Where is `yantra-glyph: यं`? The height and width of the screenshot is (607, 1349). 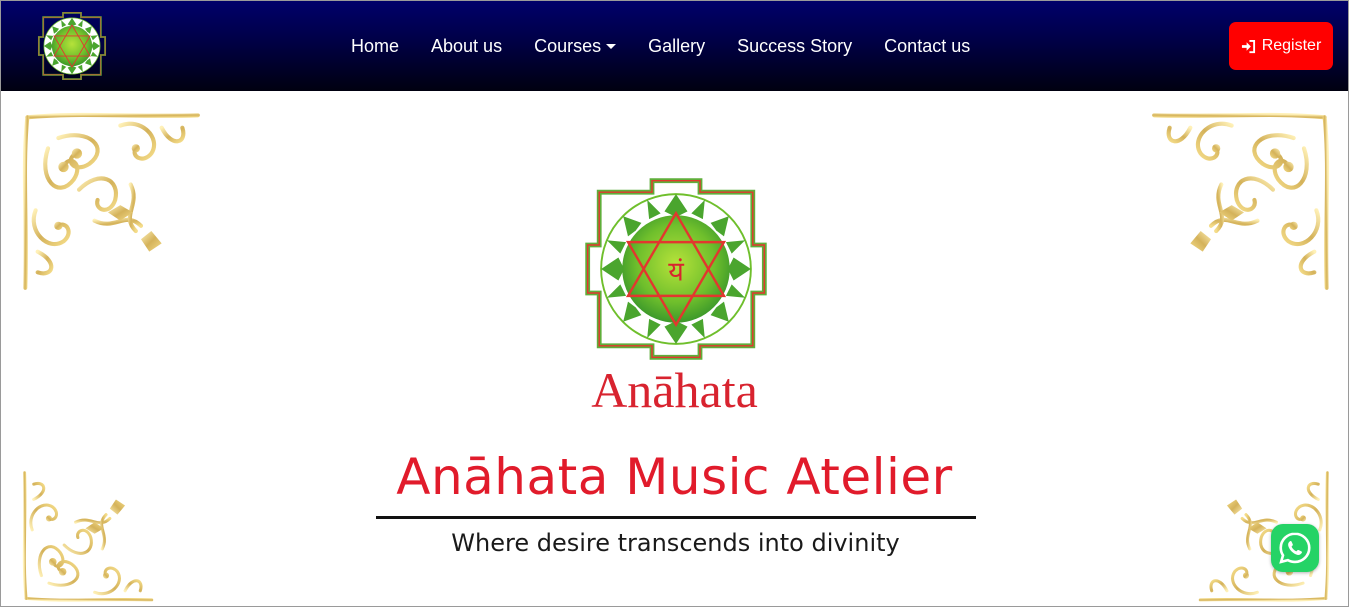
yantra-glyph: यं is located at coordinates (676, 272).